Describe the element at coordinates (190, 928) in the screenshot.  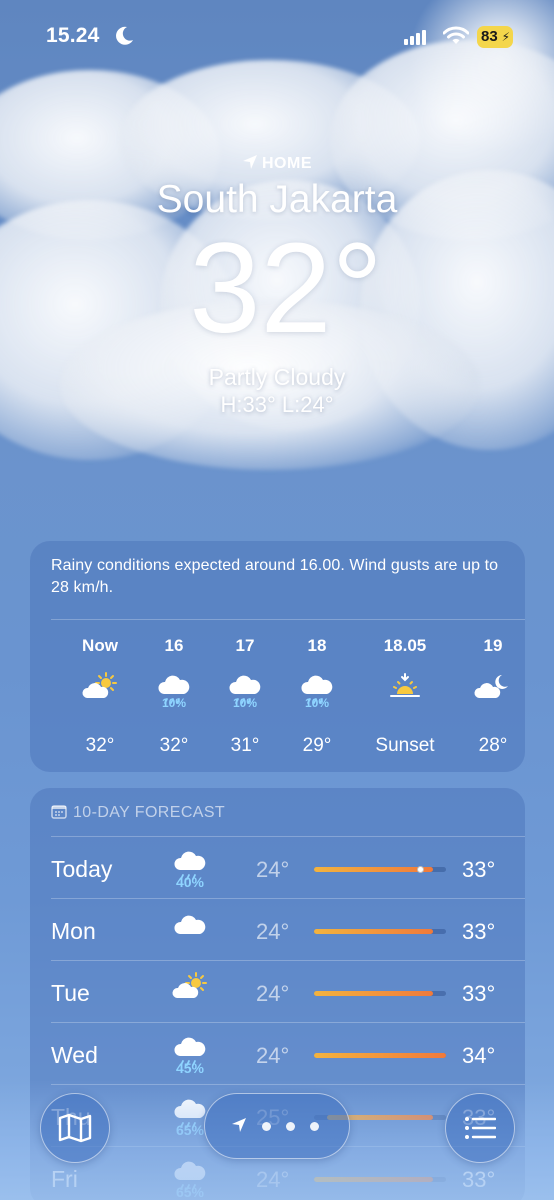
I see `cloud-icon` at that location.